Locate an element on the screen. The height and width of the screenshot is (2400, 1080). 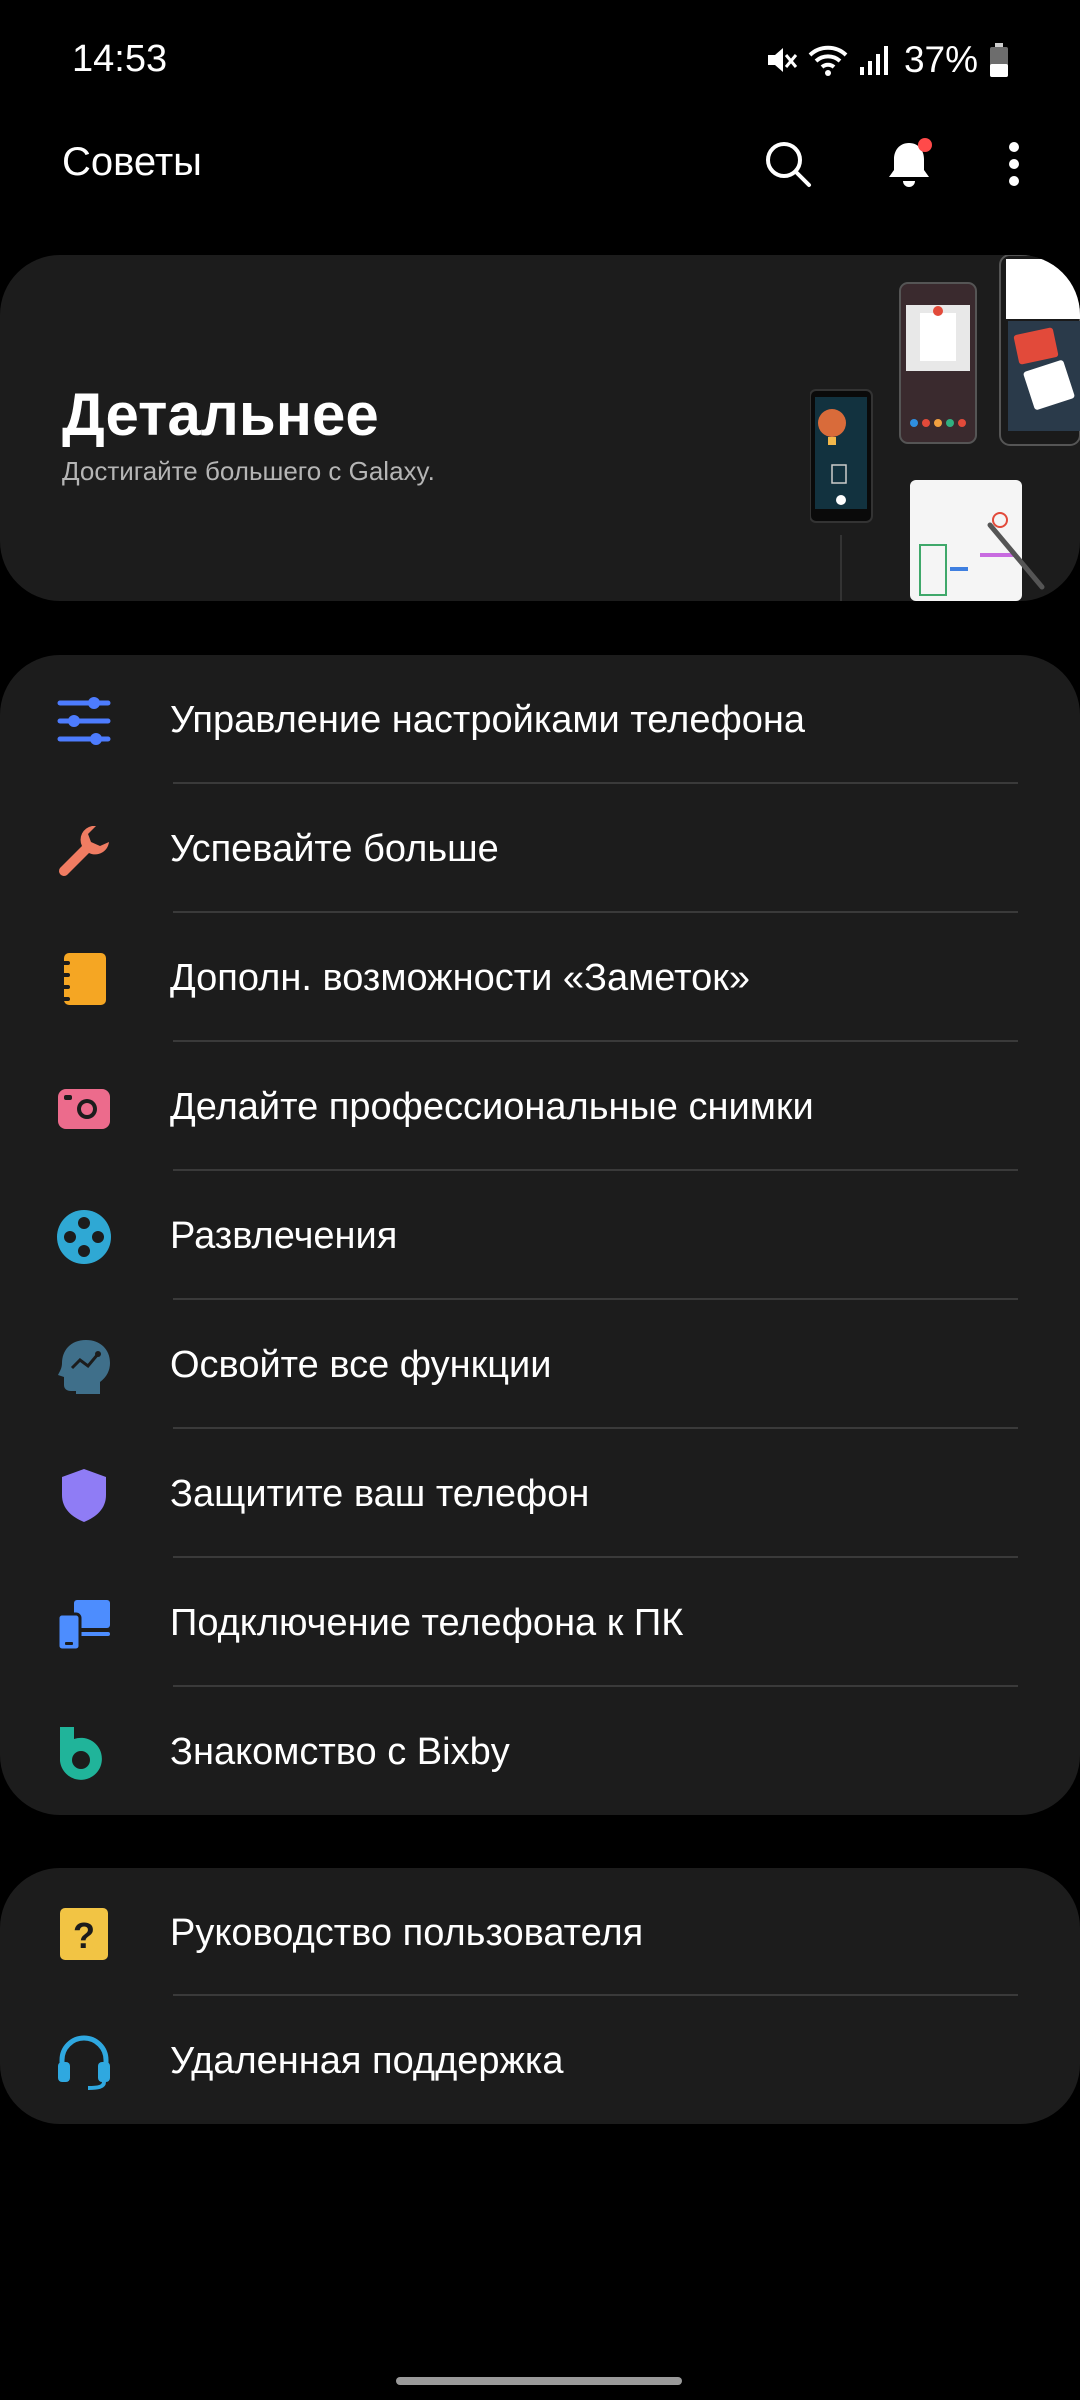
gamepad-icon is located at coordinates (84, 1237).